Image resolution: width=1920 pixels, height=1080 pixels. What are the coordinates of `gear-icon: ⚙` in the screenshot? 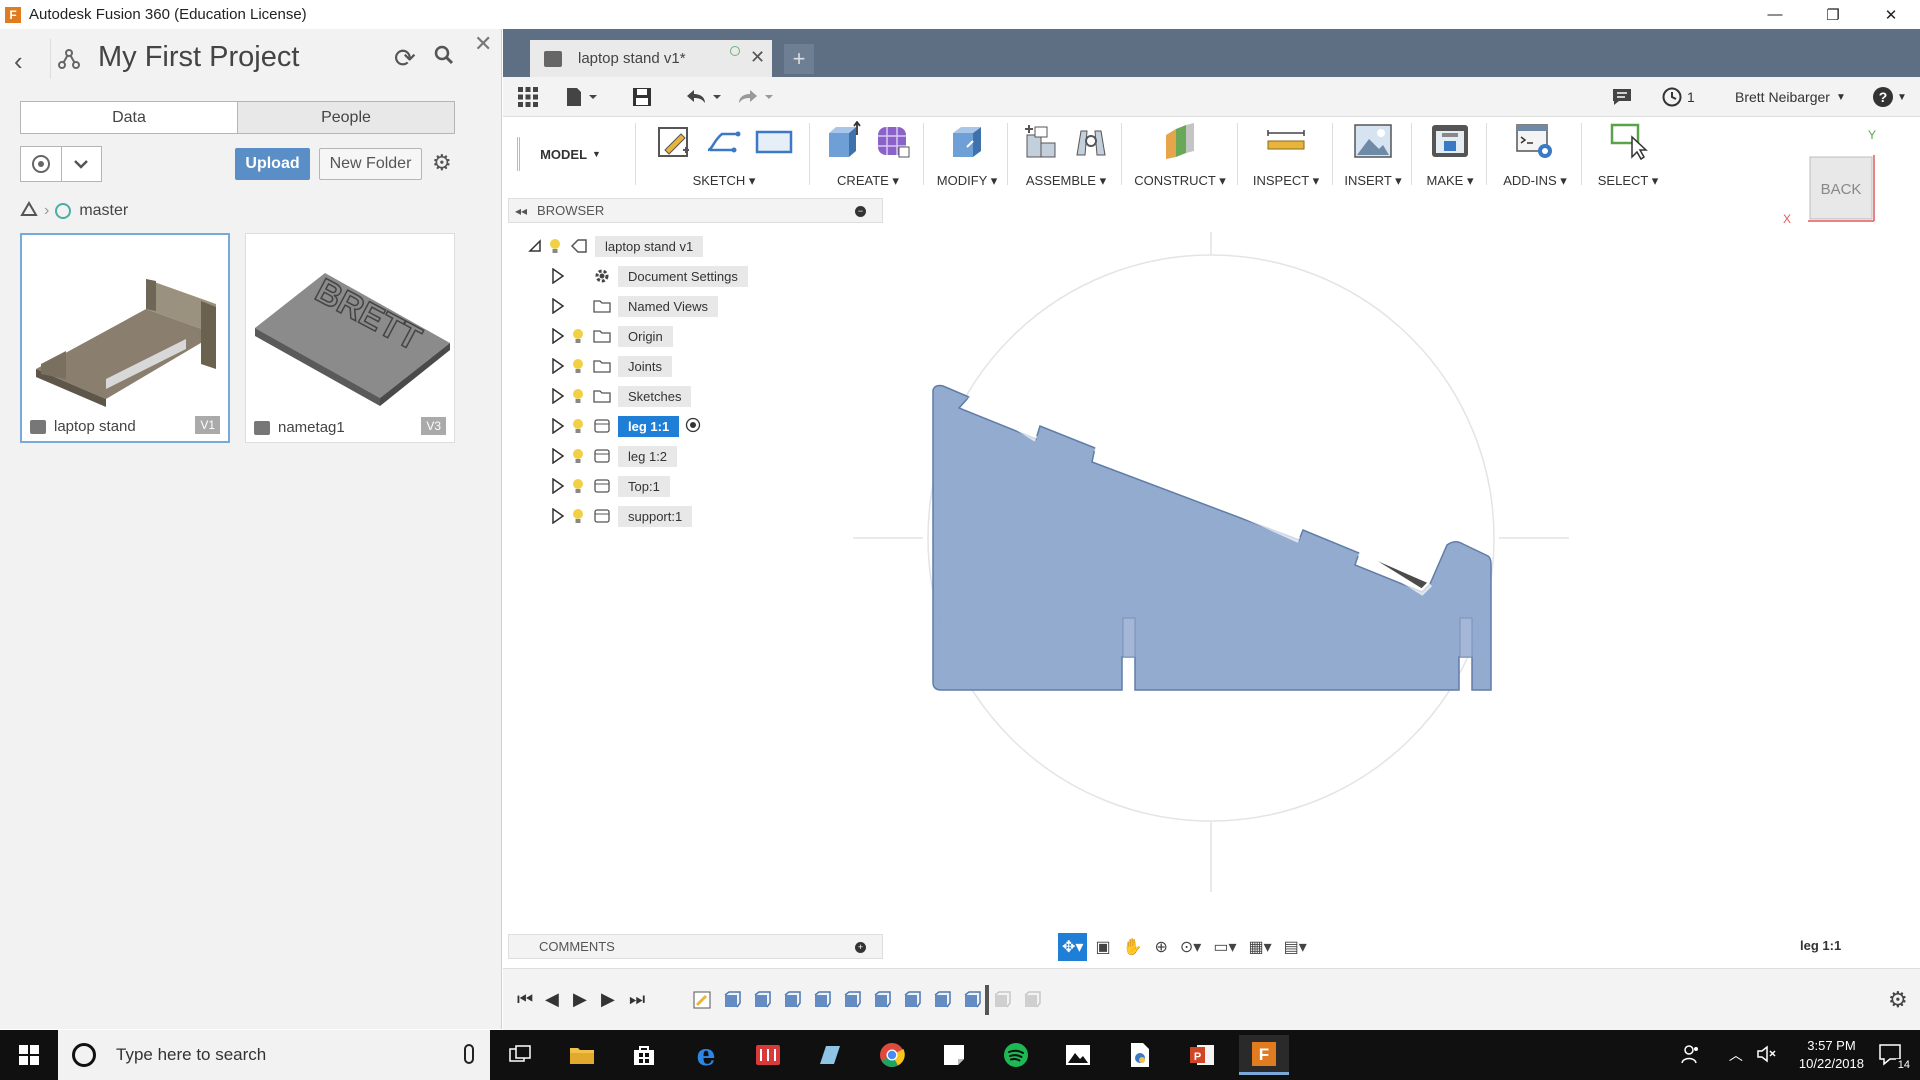 It's located at (442, 163).